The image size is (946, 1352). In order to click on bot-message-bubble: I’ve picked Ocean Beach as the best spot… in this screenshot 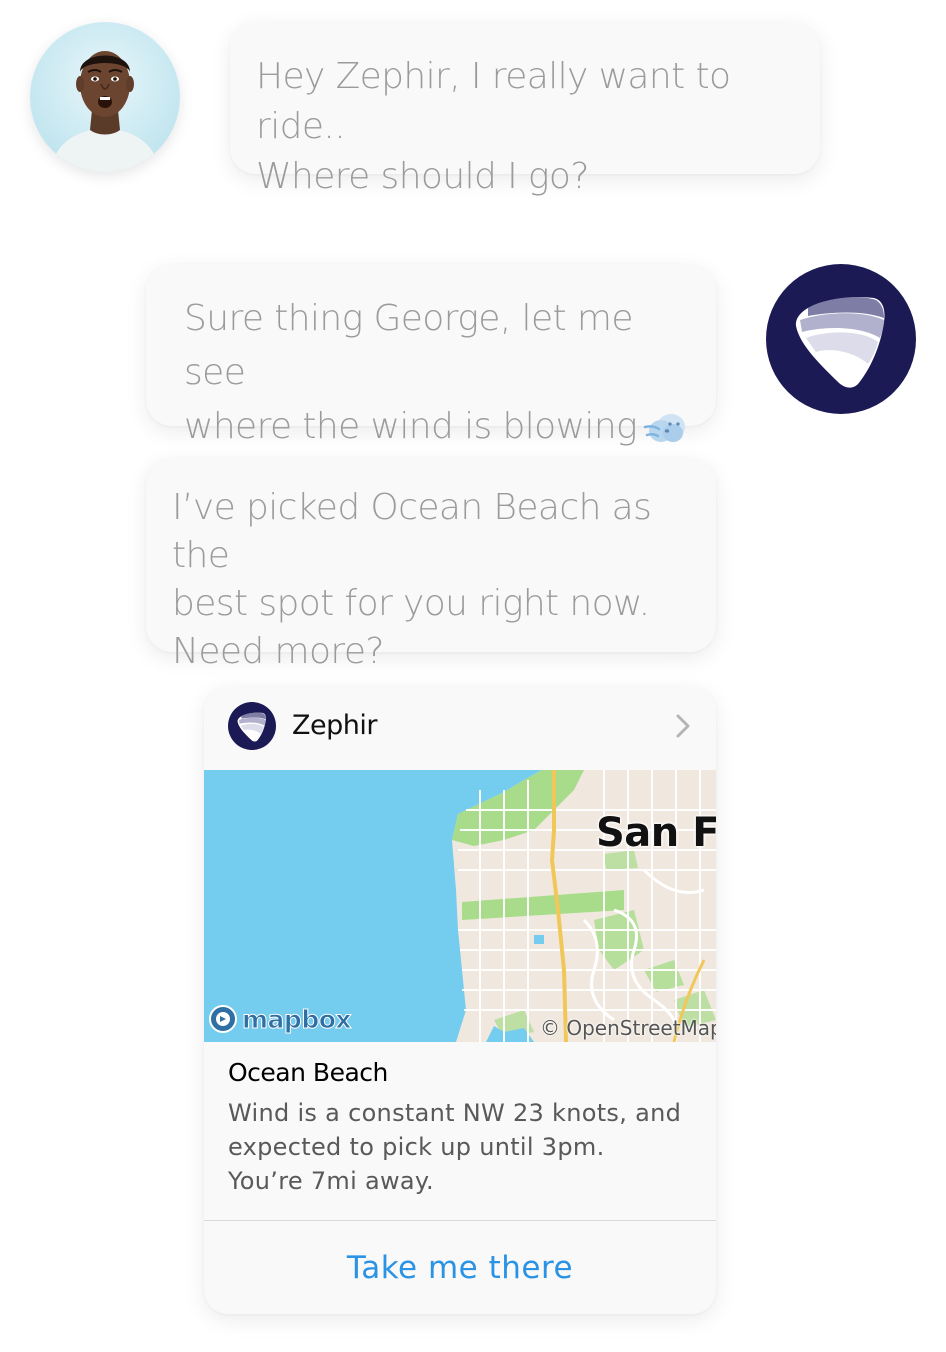, I will do `click(431, 565)`.